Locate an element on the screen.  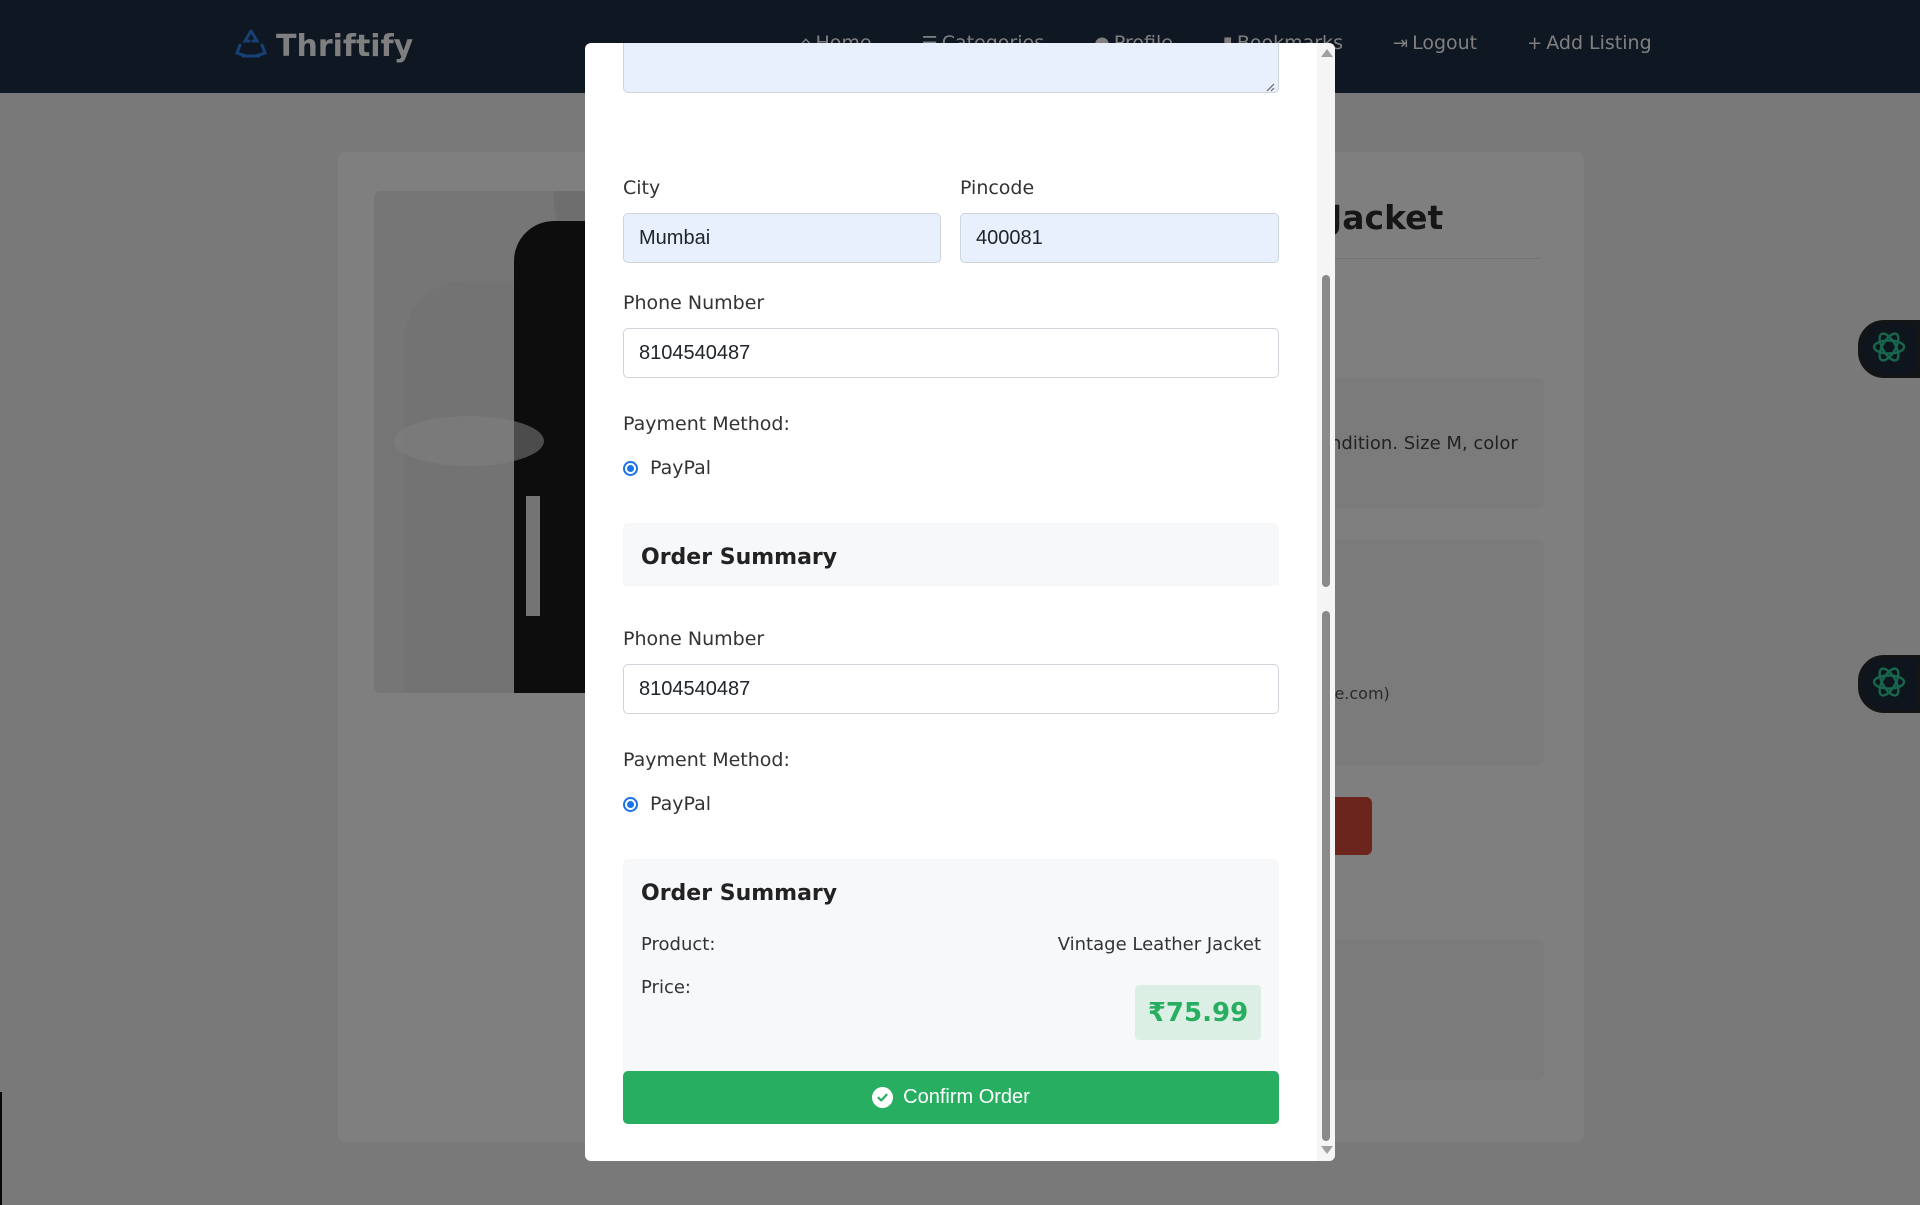
scroll-up-icon is located at coordinates (1327, 53).